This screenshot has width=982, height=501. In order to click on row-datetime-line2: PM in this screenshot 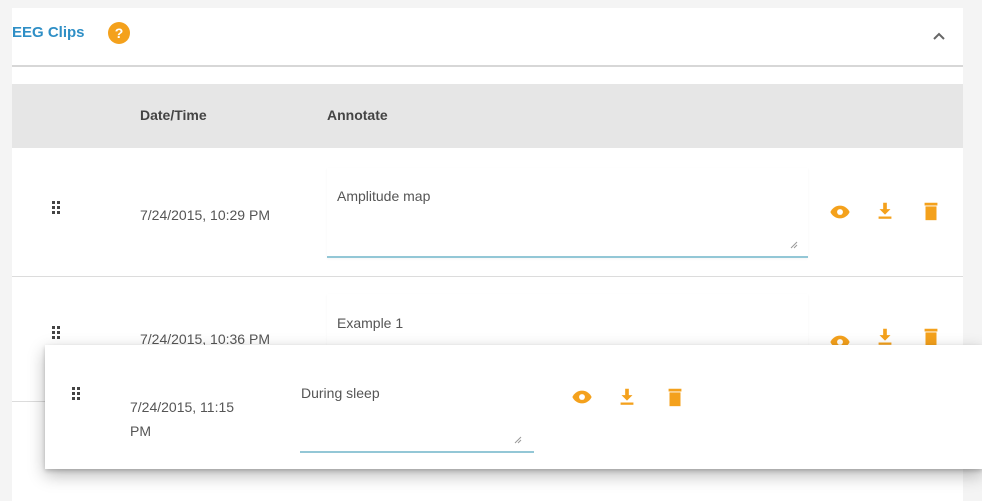, I will do `click(140, 431)`.